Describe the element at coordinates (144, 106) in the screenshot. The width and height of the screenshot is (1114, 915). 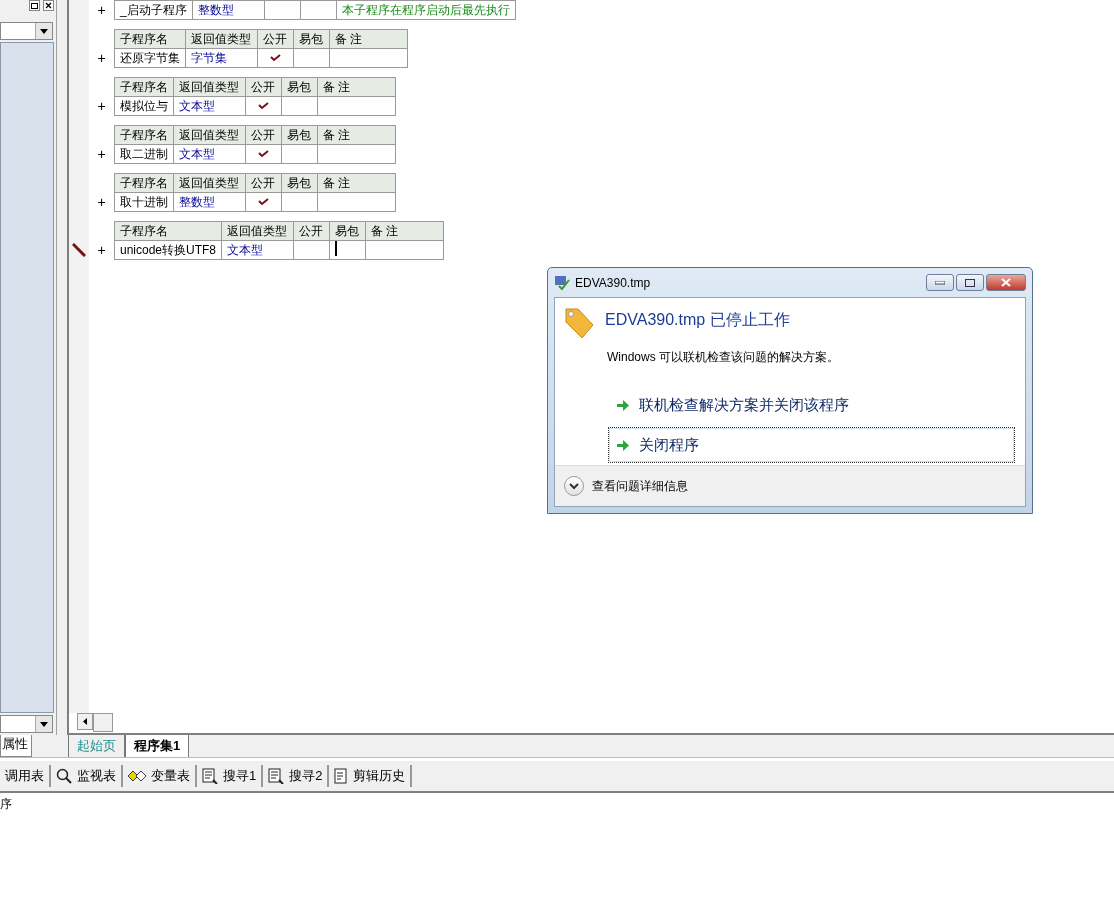
I see `table-cell: 模拟位与` at that location.